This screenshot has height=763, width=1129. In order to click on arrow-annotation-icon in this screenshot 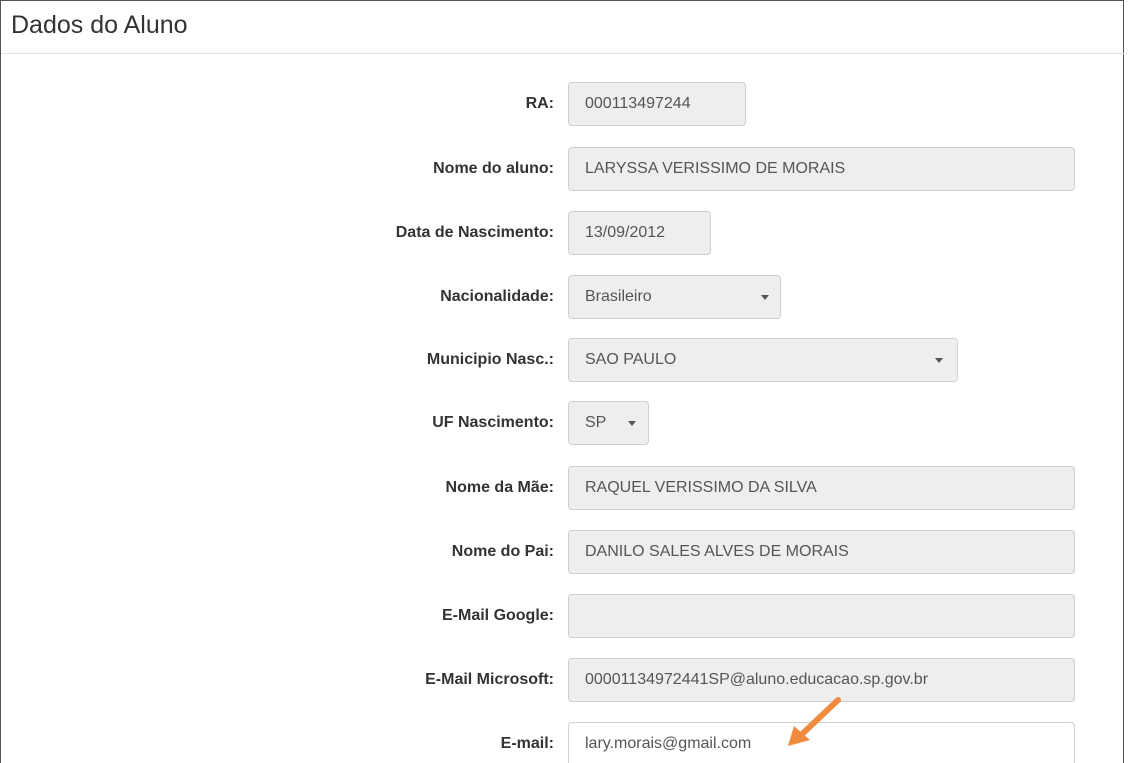, I will do `click(814, 721)`.